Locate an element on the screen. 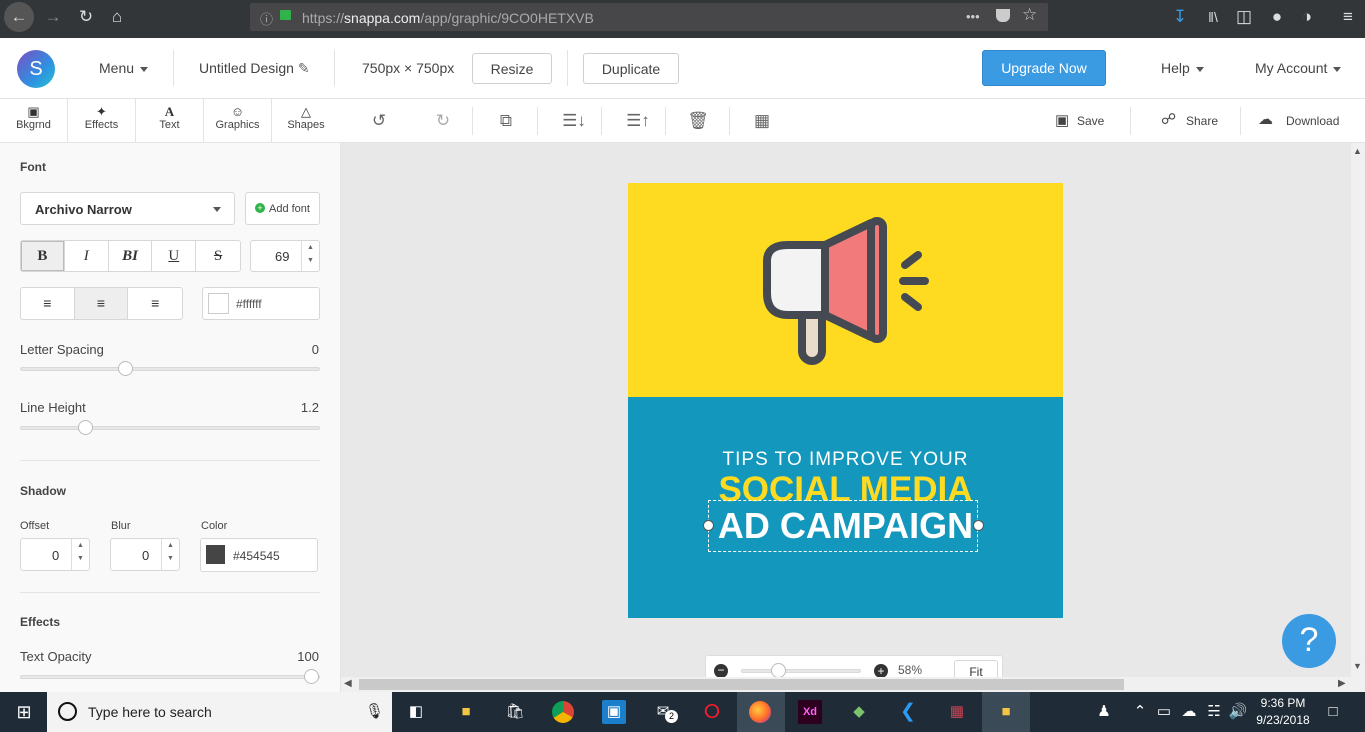  download-arrow-icon: ↧ is located at coordinates (1180, 17).